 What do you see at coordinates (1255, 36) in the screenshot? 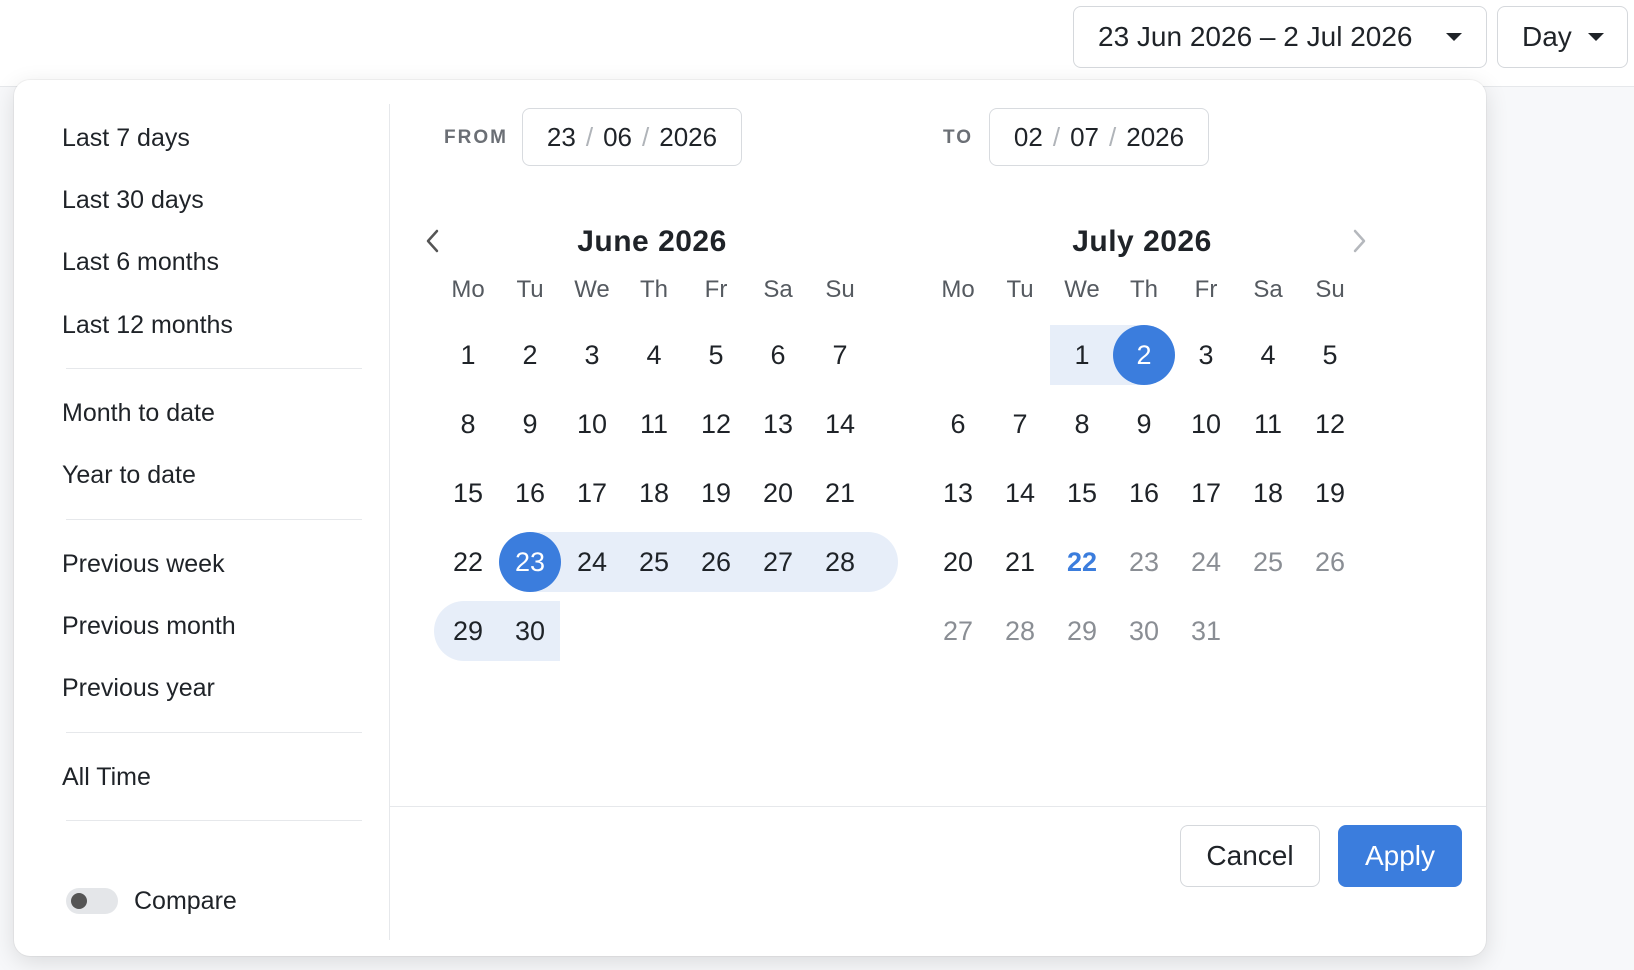
I see `date-range-label: 23 Jun 2026 – 2 Jul 2026` at bounding box center [1255, 36].